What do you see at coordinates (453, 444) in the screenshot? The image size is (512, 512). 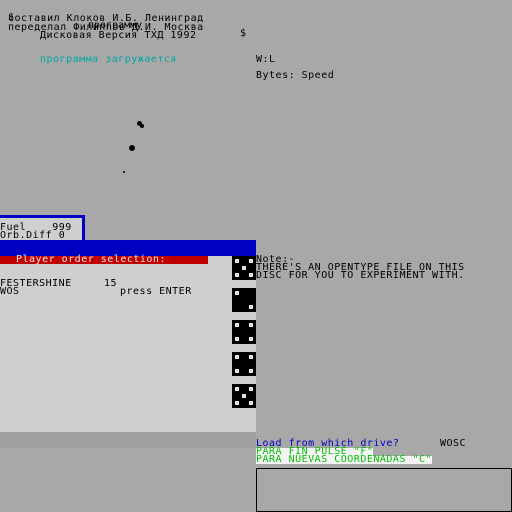 I see `drive-input: WOSC` at bounding box center [453, 444].